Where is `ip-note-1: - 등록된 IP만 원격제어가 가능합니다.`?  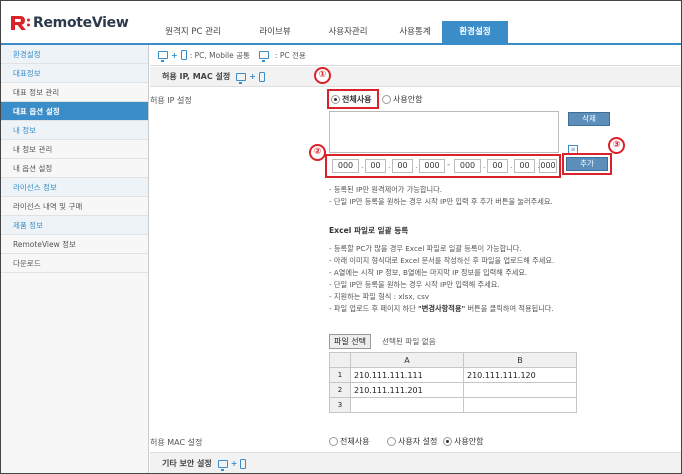
ip-note-1: - 등록된 IP만 원격제어가 가능합니다. is located at coordinates (386, 189).